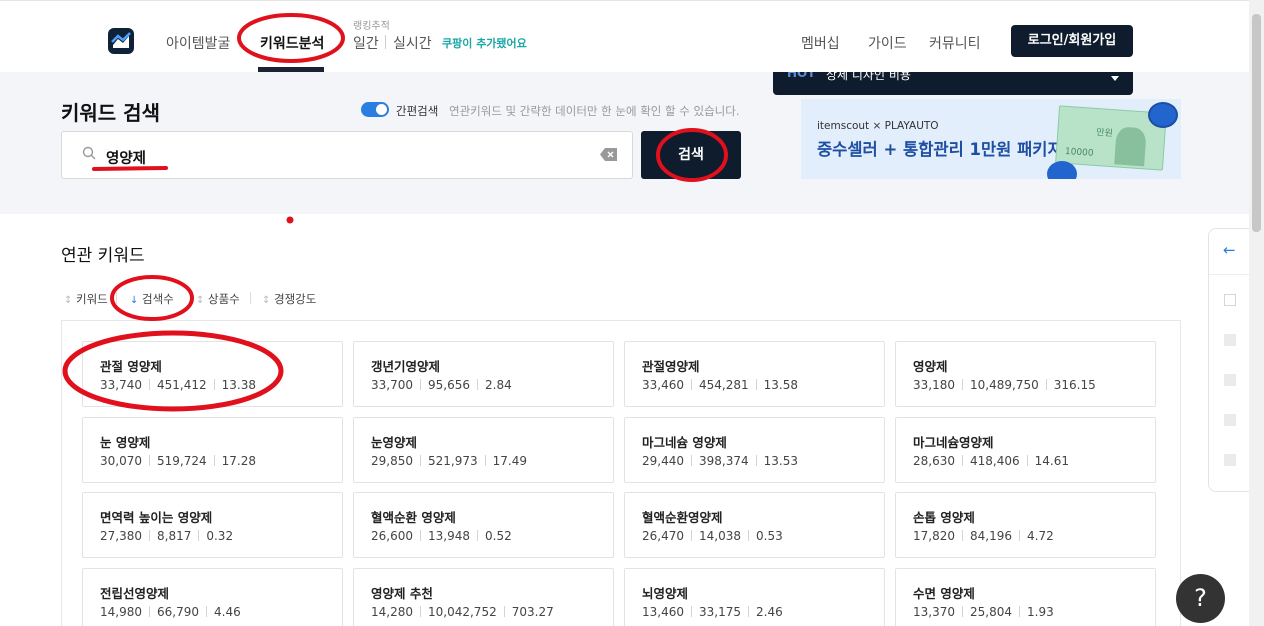 The image size is (1264, 626). Describe the element at coordinates (780, 461) in the screenshot. I see `competition-score: 13.53` at that location.